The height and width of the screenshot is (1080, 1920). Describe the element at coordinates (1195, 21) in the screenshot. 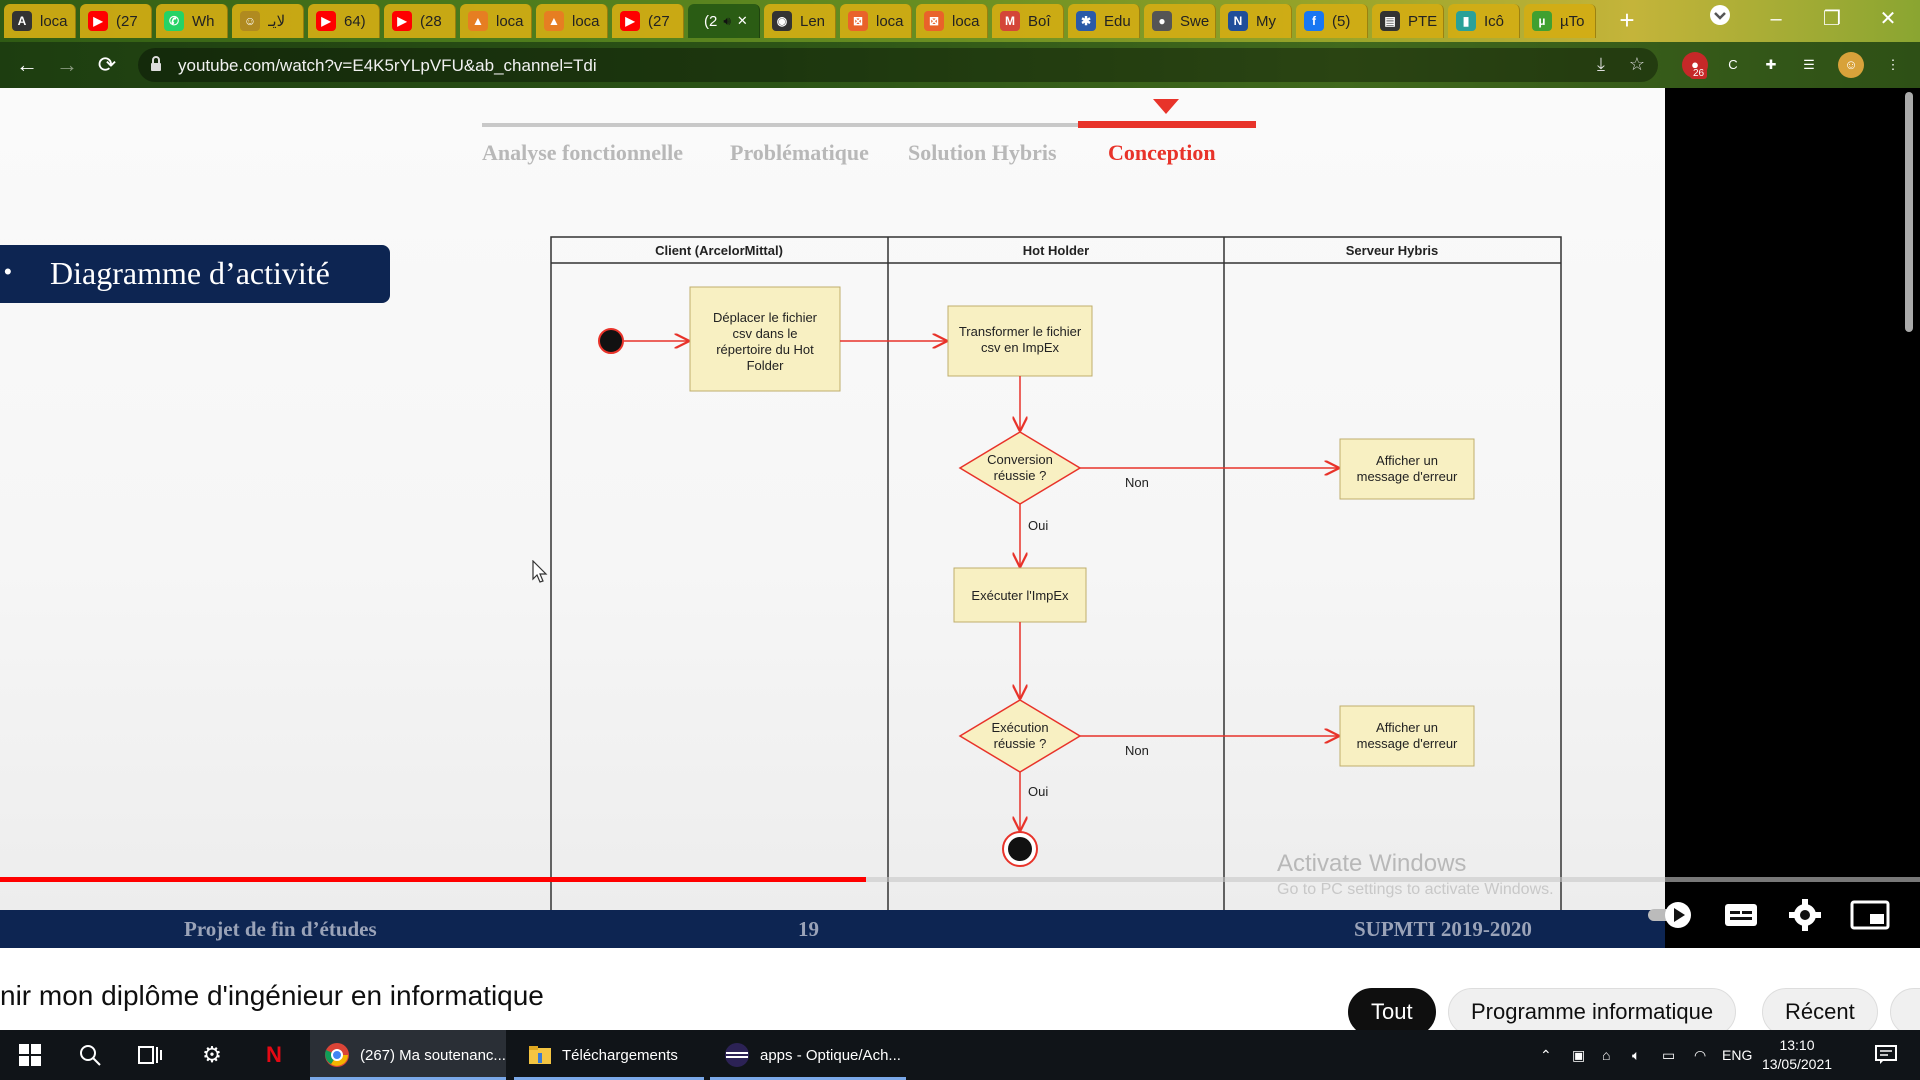

I see `browser-tab-label: Swe` at that location.